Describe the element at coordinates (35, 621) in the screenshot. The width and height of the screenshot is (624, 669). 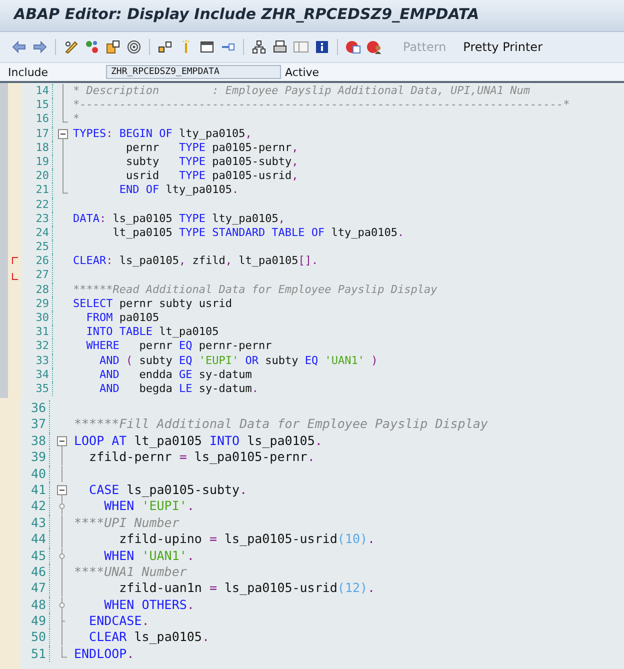
I see `line-number: 49` at that location.